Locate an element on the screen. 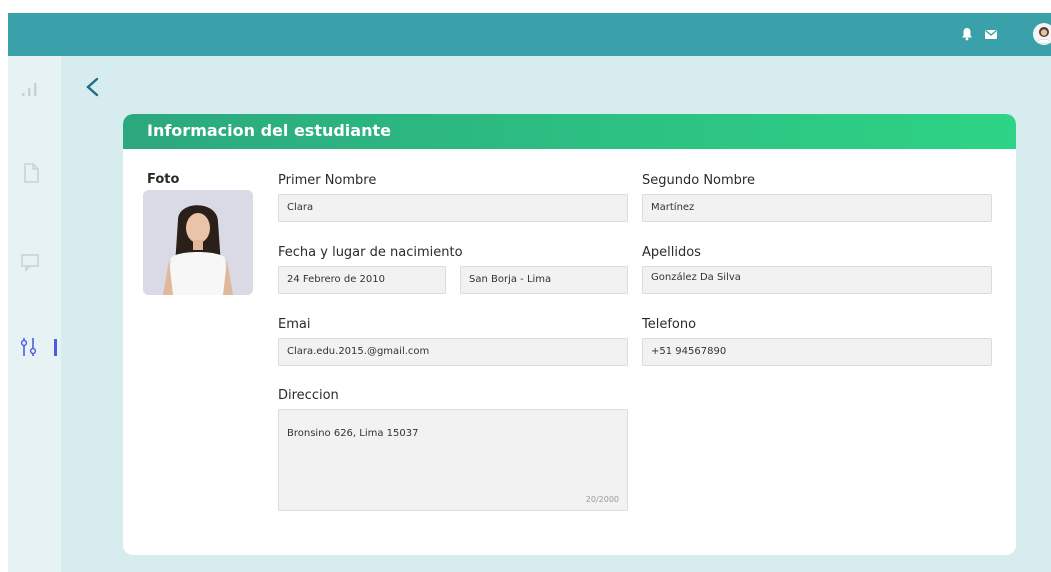  student-photo is located at coordinates (198, 242).